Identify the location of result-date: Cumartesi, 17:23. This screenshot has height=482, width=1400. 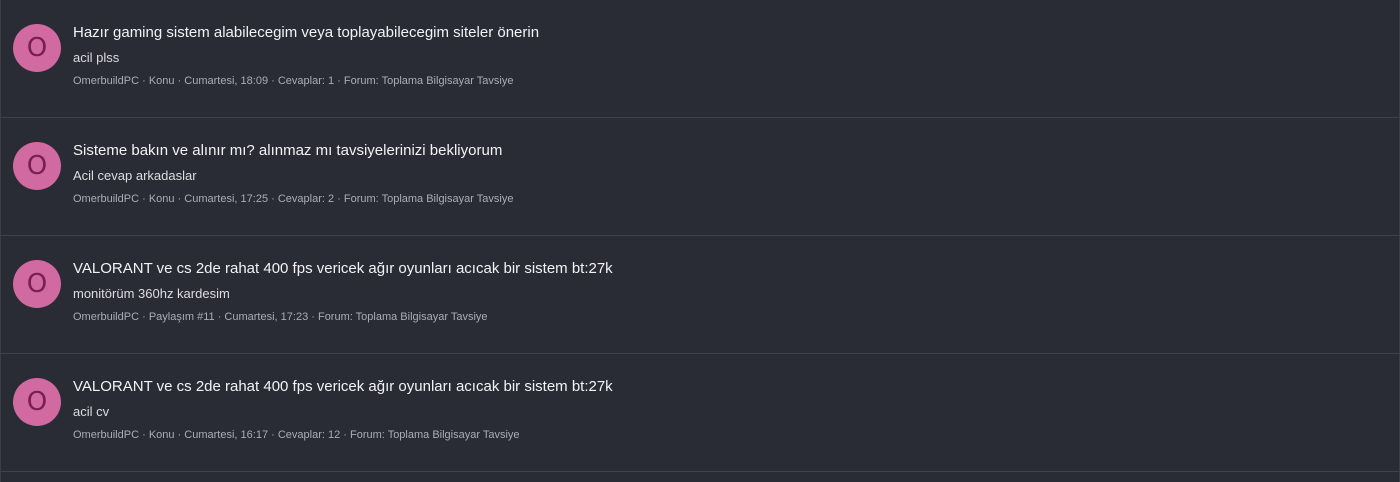
(266, 317).